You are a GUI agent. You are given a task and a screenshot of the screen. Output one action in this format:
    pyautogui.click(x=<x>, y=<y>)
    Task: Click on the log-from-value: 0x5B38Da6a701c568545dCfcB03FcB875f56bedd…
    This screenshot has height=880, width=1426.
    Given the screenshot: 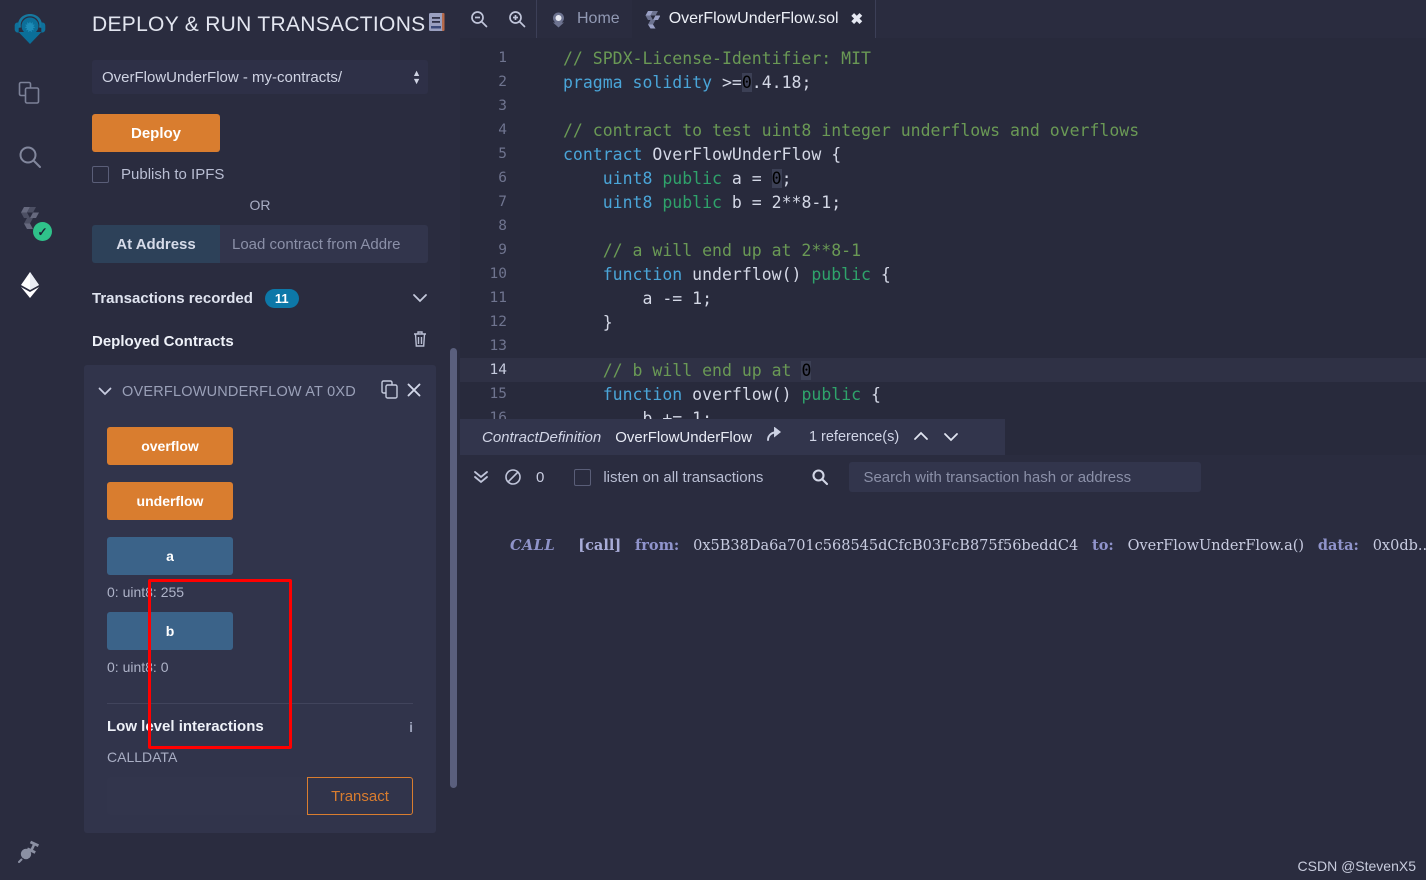 What is the action you would take?
    pyautogui.click(x=886, y=546)
    